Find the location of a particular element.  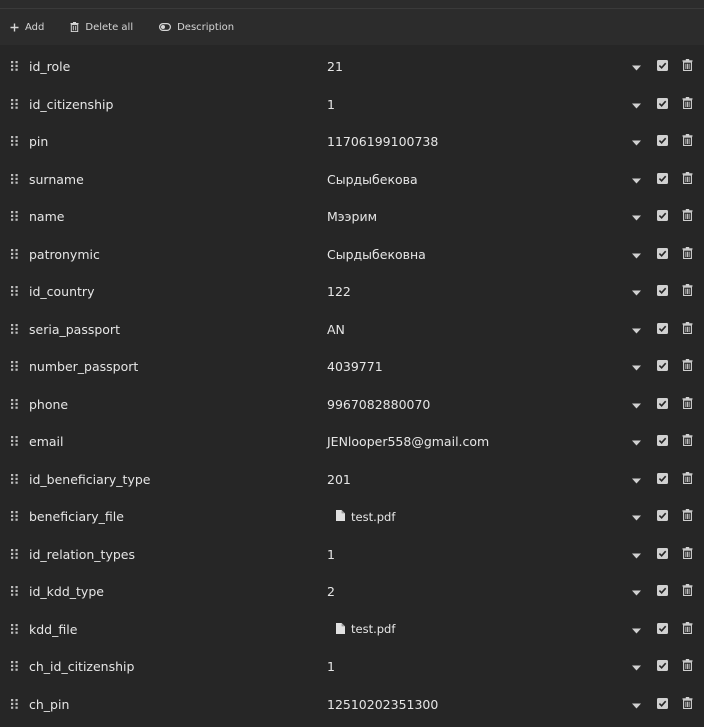

field-value: 4039771 is located at coordinates (475, 366).